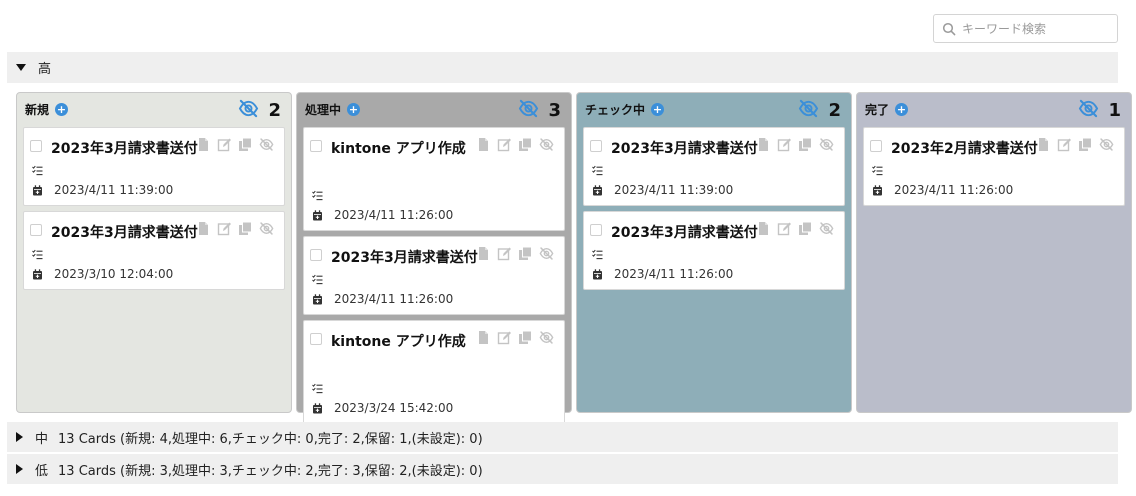  Describe the element at coordinates (554, 110) in the screenshot. I see `column-count: 3` at that location.